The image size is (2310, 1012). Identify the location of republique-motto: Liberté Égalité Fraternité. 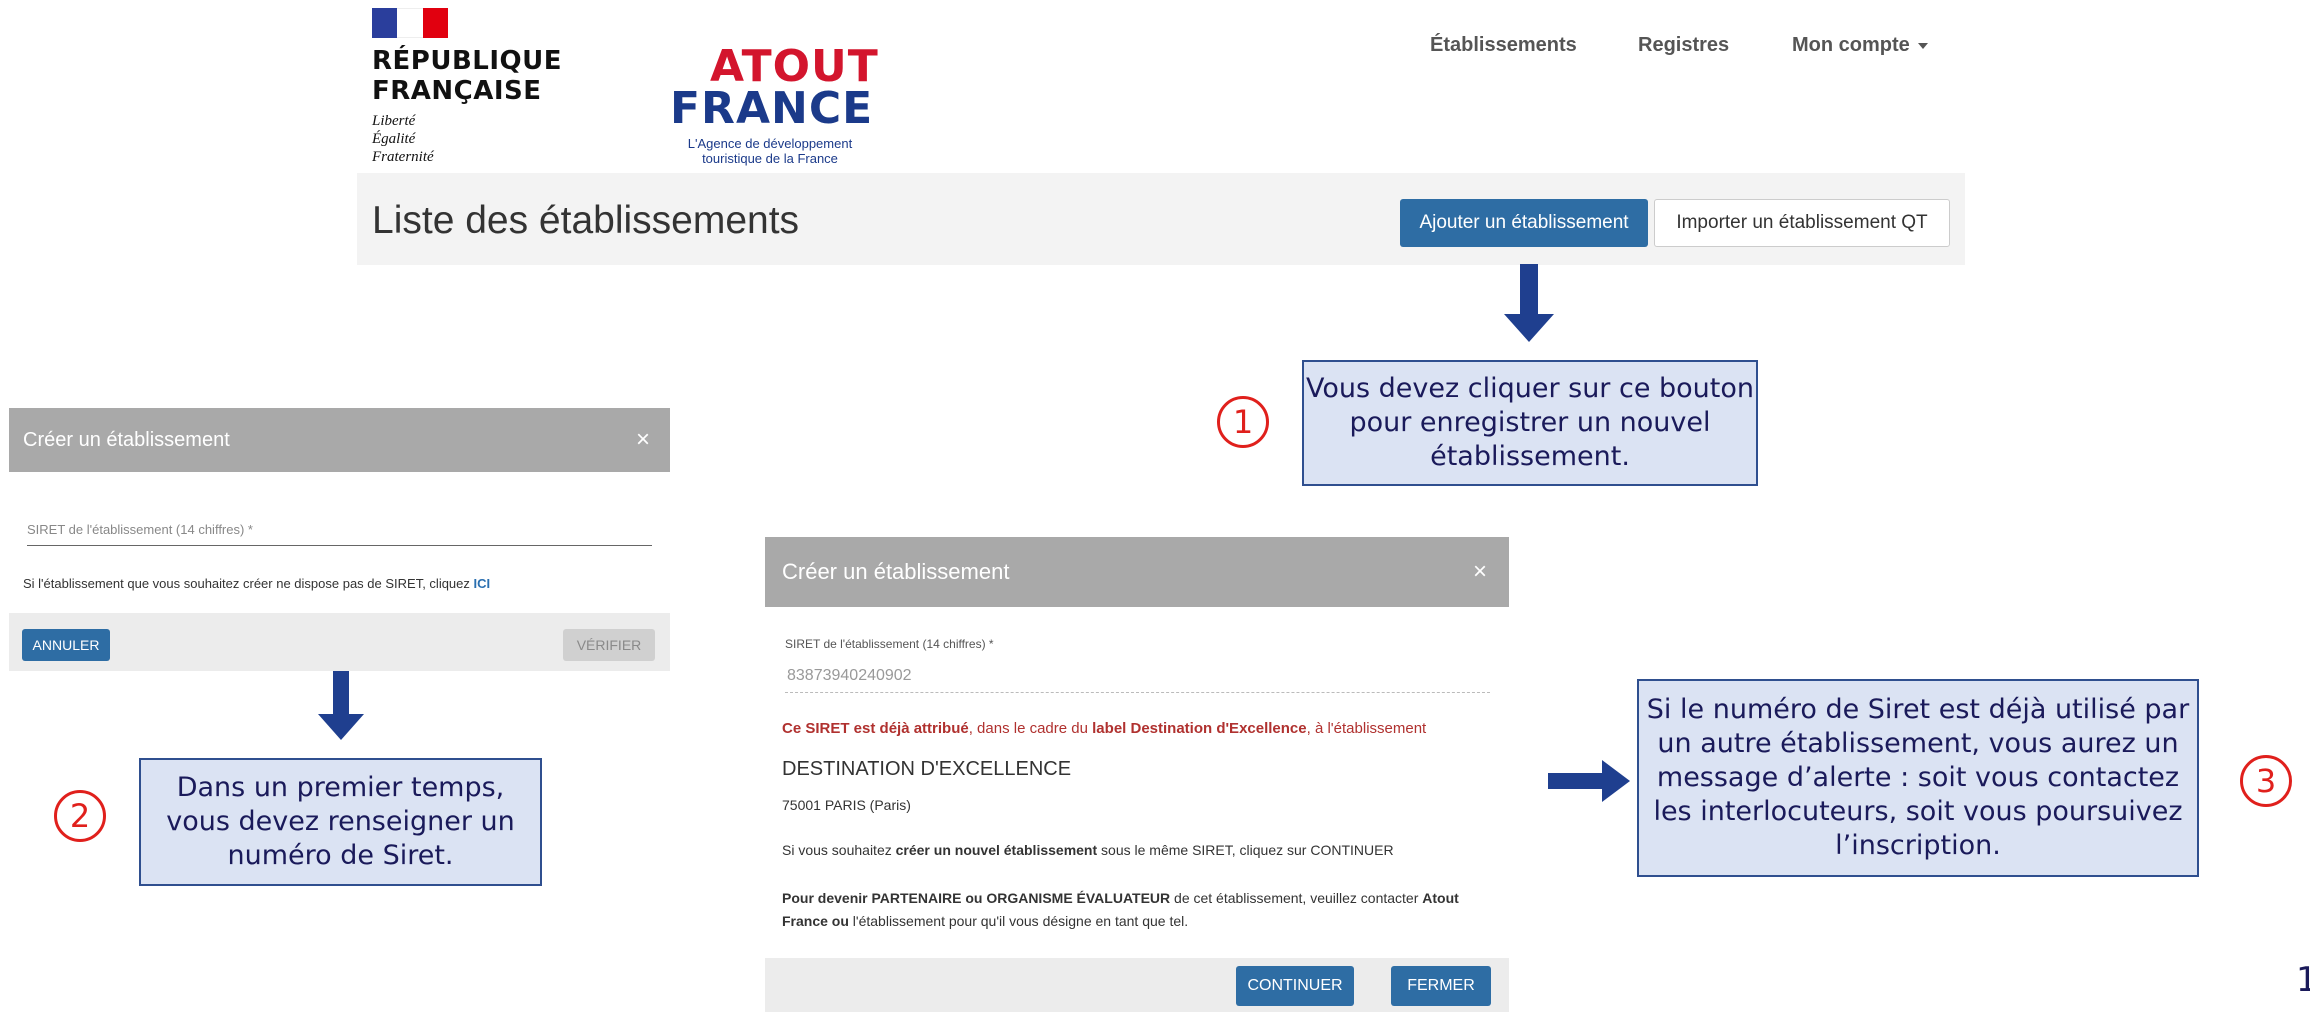
(403, 139).